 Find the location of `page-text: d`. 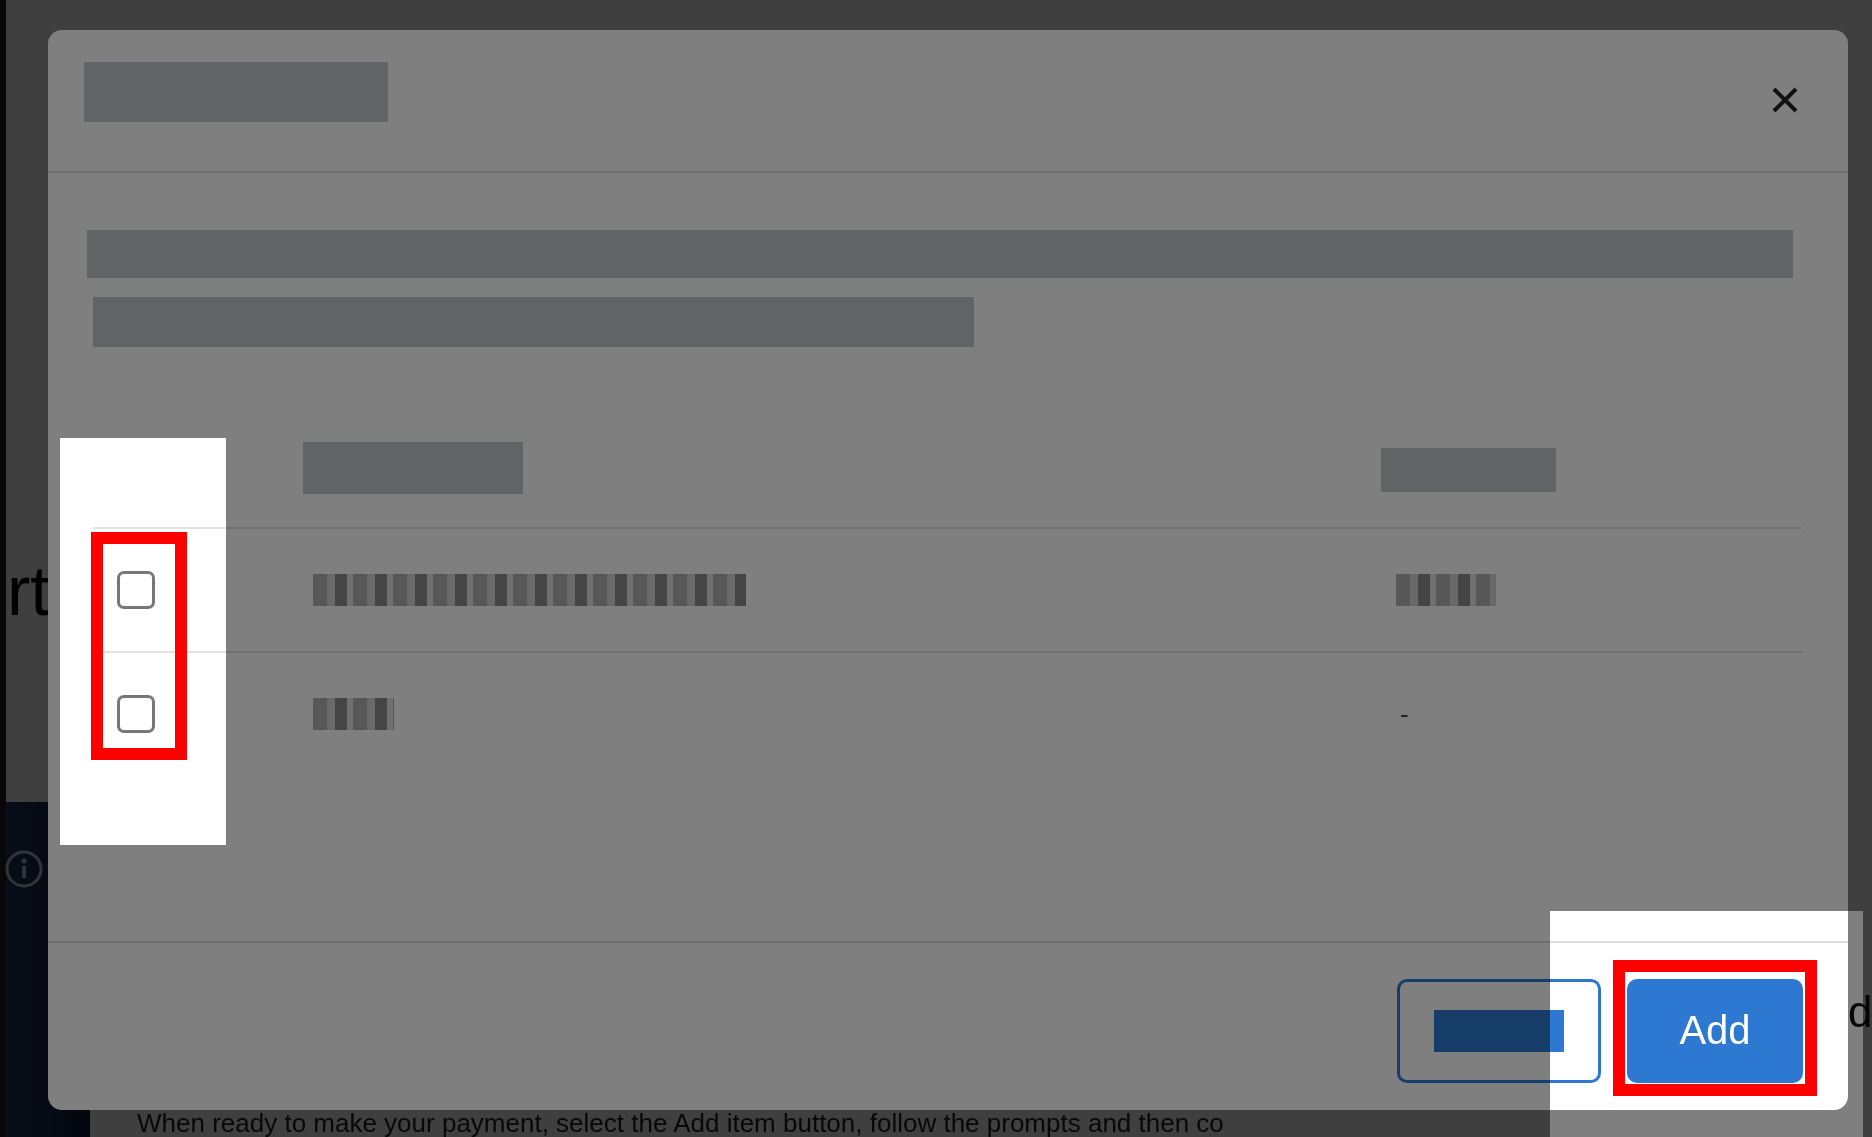

page-text: d is located at coordinates (1860, 1012).